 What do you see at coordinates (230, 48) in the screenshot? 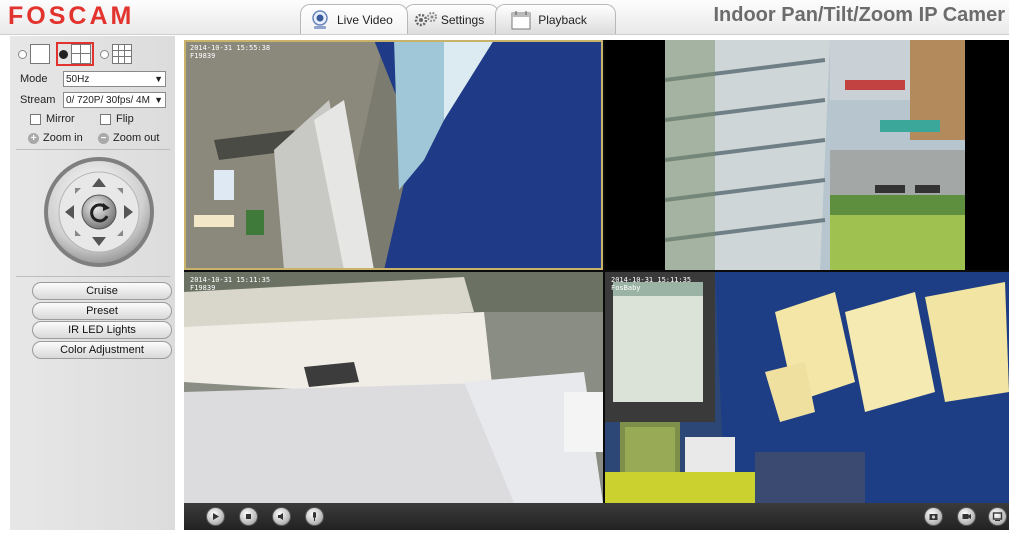
I see `osd-timestamp: 2014-10-31 15:55:38` at bounding box center [230, 48].